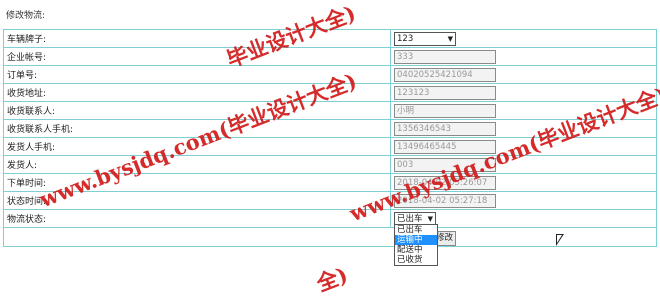 This screenshot has width=660, height=298. I want to click on order-number-field, so click(445, 74).